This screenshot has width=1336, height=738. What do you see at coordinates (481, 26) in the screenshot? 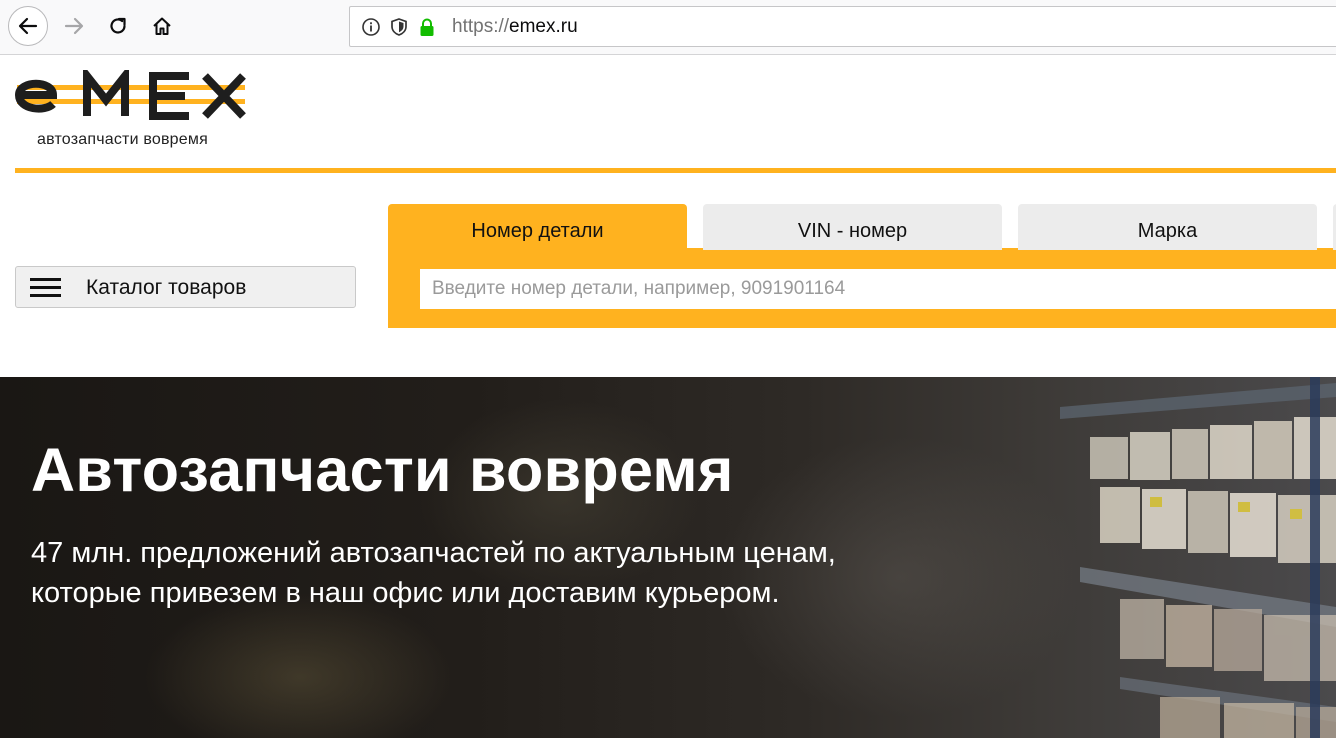
I see `url-protocol: https://` at bounding box center [481, 26].